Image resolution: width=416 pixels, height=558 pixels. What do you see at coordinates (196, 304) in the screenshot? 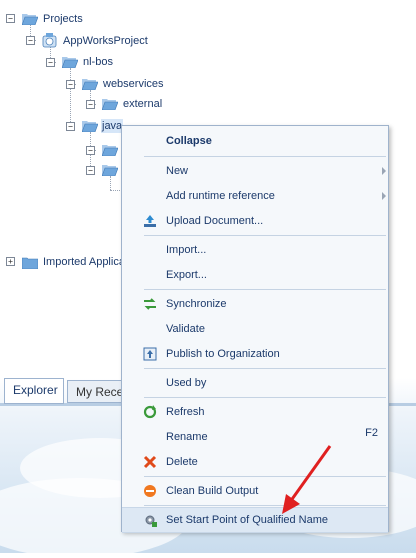
I see `menu-label: Synchronize` at bounding box center [196, 304].